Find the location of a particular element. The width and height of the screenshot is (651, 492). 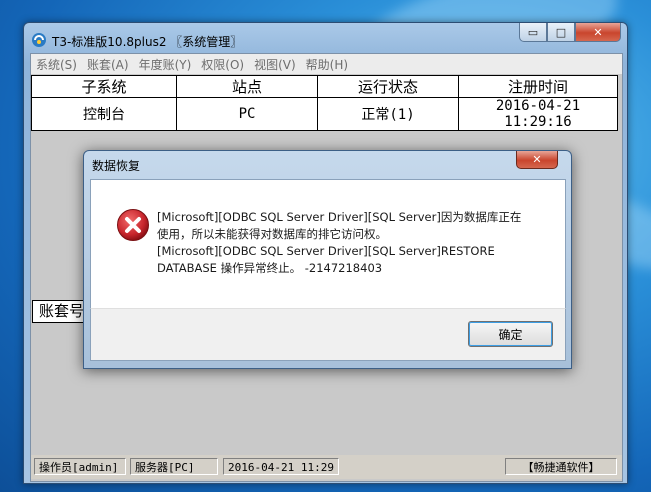

menubar: 系统(S) 账套(A) 年度账(Y) 权限(O) 视图(V) 帮助(H) is located at coordinates (326, 64).